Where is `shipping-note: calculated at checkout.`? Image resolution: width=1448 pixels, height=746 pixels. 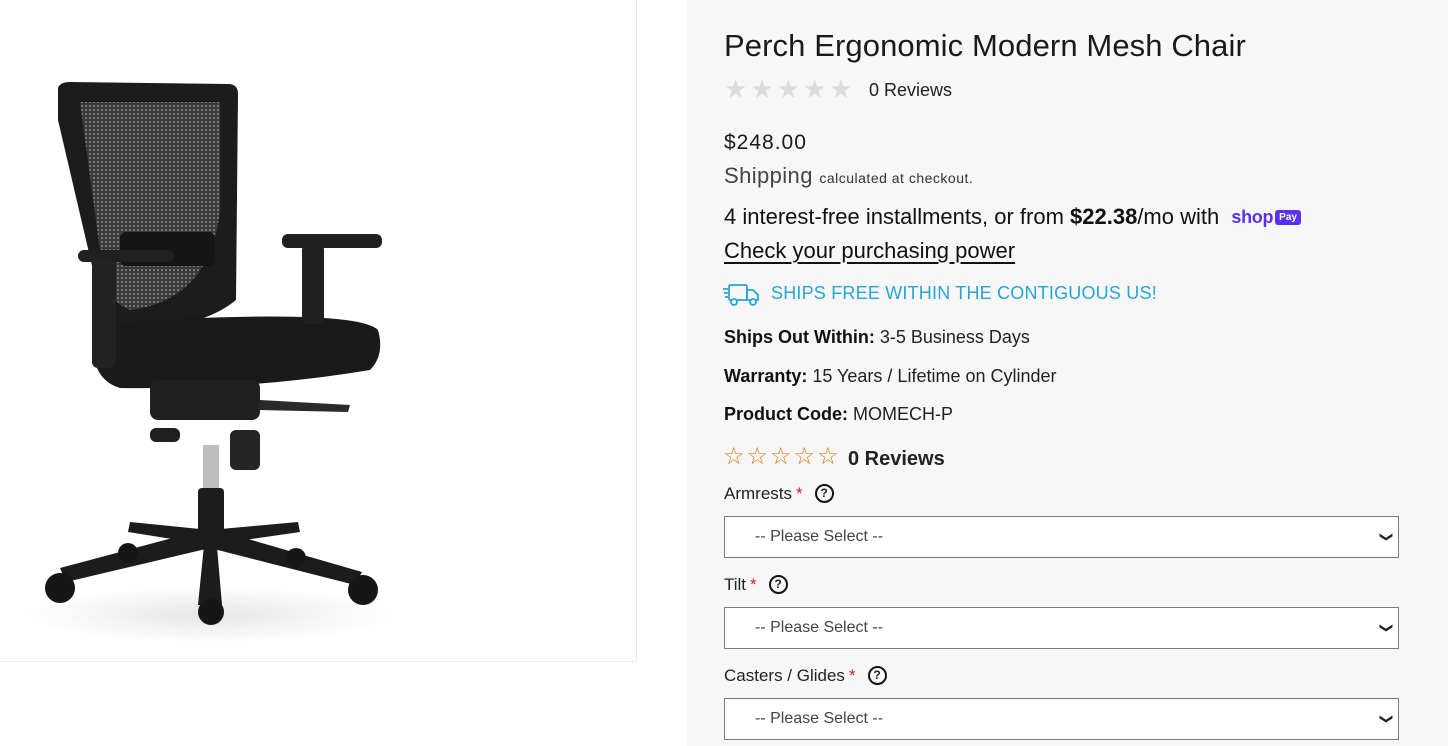 shipping-note: calculated at checkout. is located at coordinates (896, 178).